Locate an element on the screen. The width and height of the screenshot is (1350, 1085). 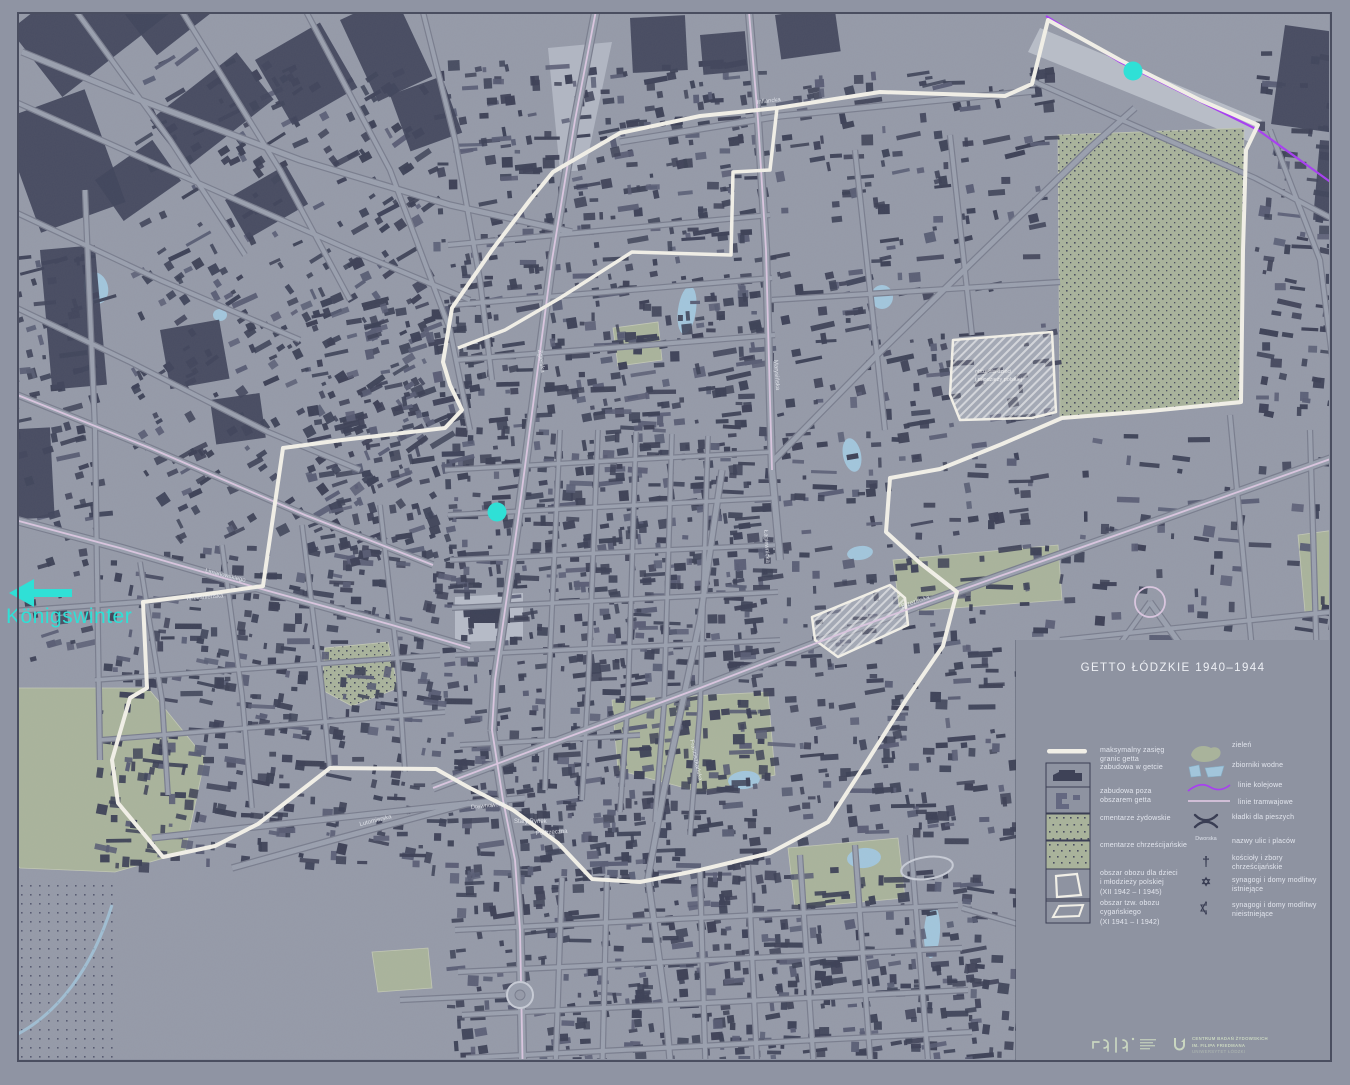
christian-cemetery-swatch is located at coordinates (1068, 855).